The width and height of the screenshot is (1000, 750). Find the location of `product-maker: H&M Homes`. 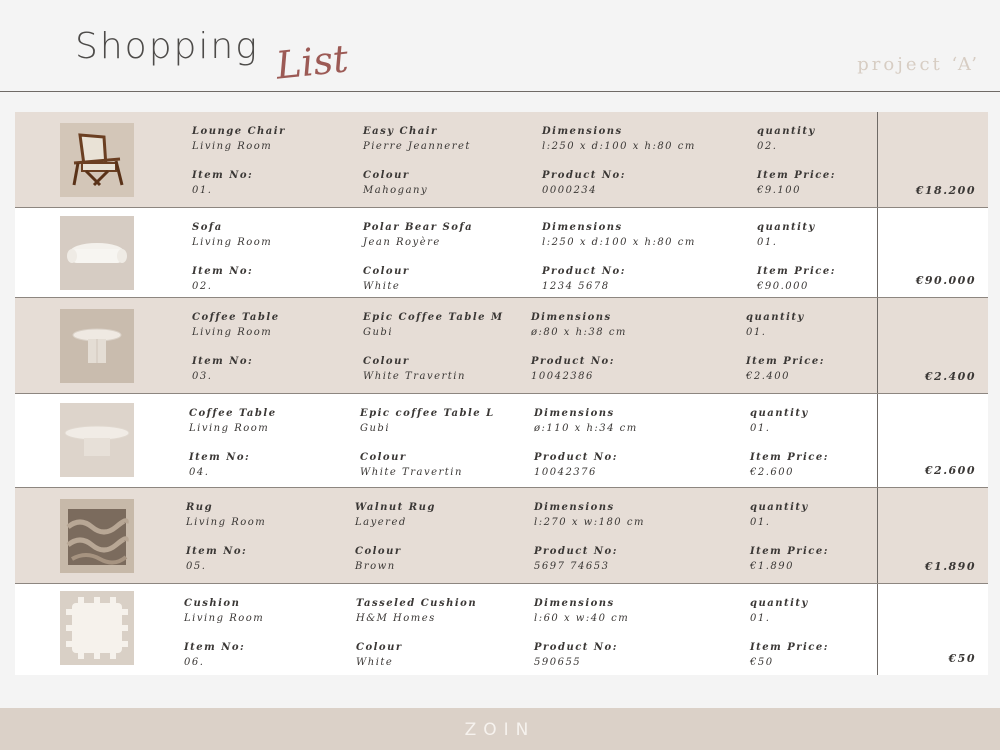

product-maker: H&M Homes is located at coordinates (396, 618).